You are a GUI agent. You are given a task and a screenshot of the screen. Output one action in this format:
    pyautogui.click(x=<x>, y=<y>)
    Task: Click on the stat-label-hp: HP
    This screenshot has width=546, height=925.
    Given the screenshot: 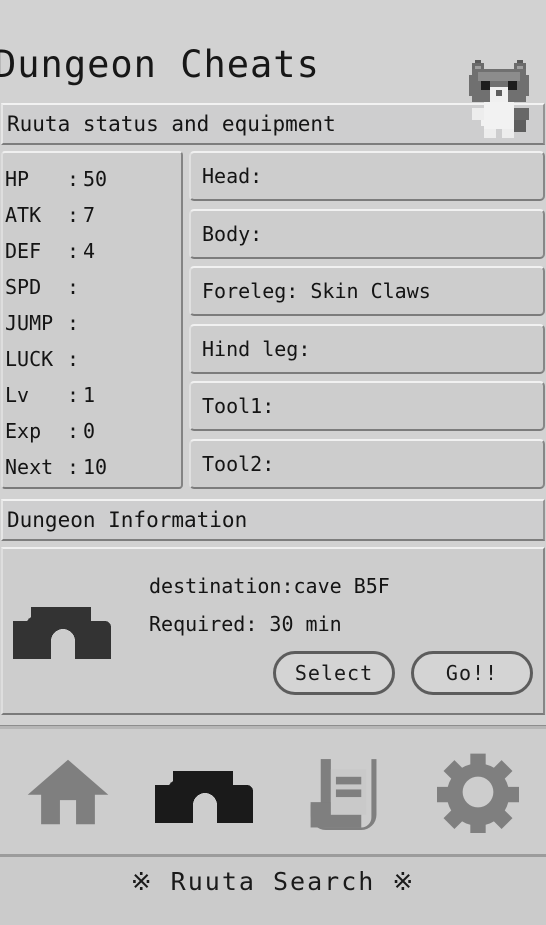 What is the action you would take?
    pyautogui.click(x=17, y=179)
    